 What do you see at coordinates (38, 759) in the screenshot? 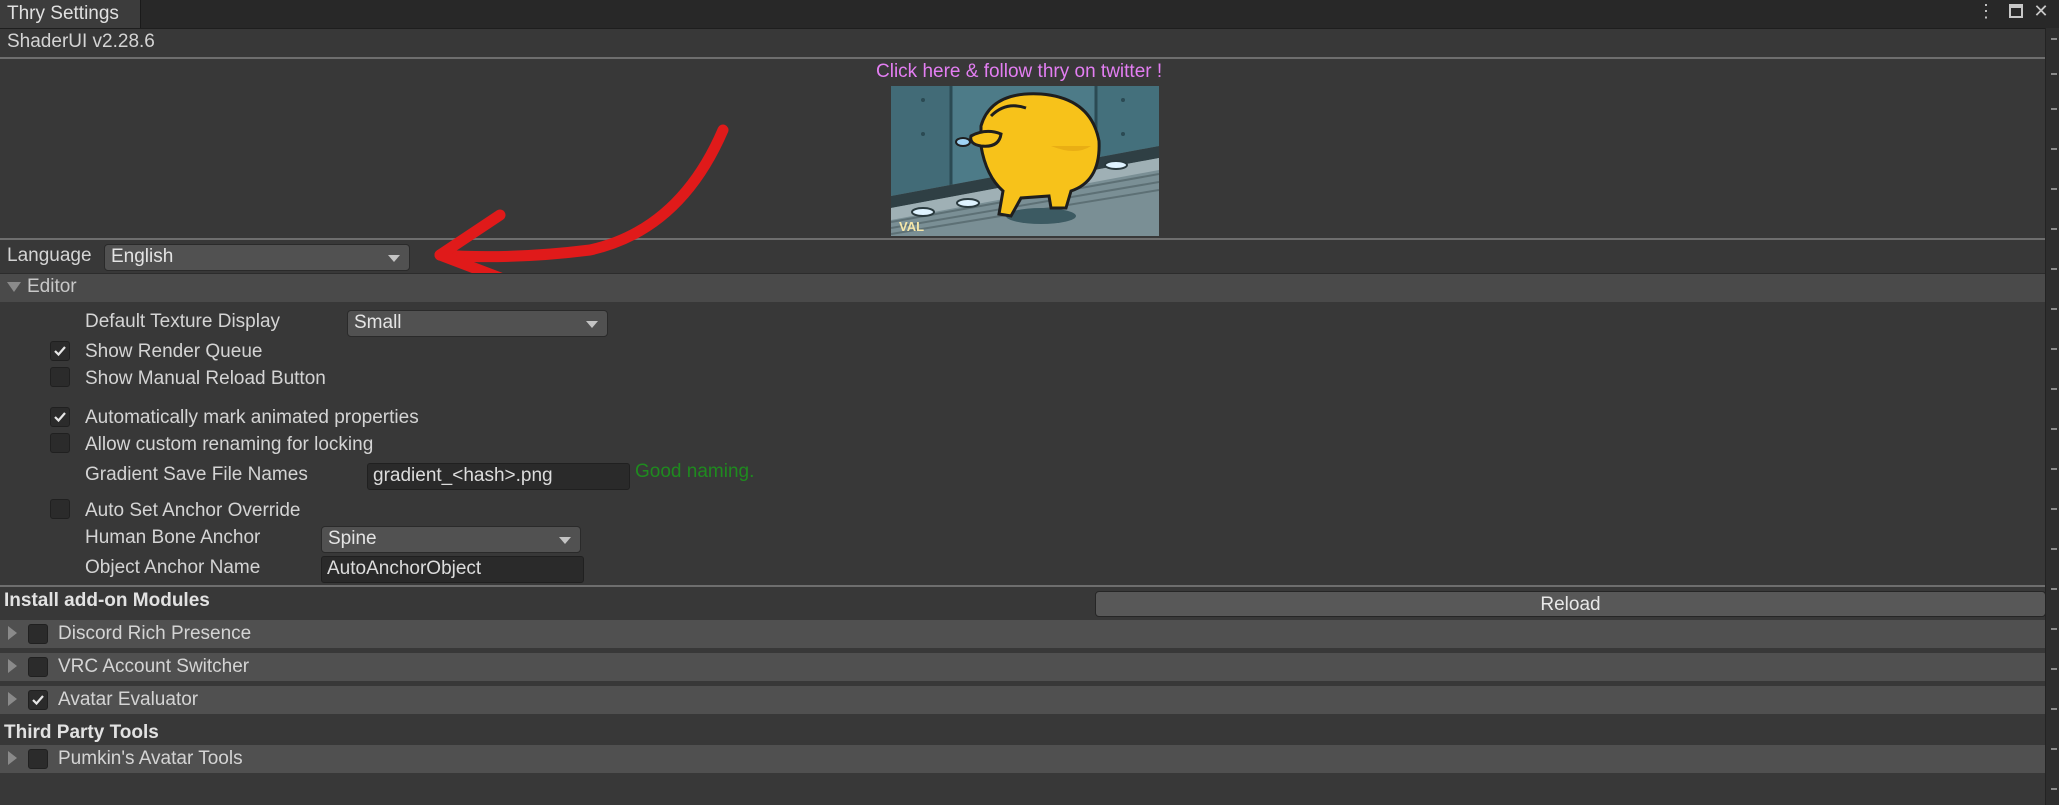
I see `module-checkbox-pumkin` at bounding box center [38, 759].